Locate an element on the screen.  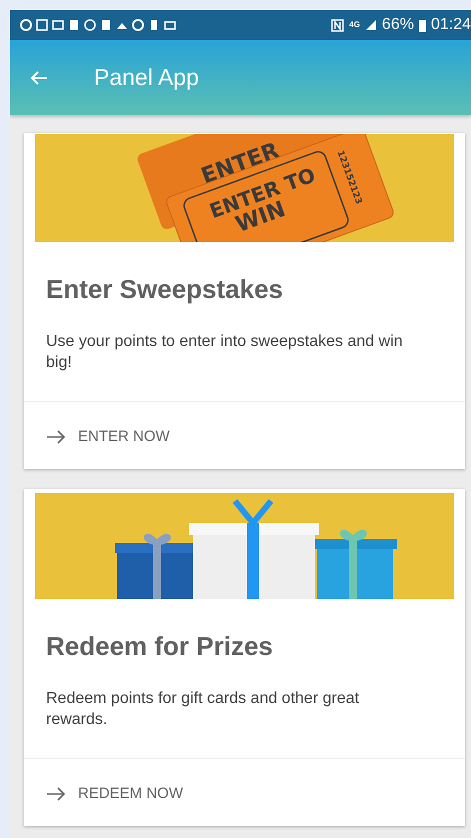
back-arrow-icon is located at coordinates (39, 78).